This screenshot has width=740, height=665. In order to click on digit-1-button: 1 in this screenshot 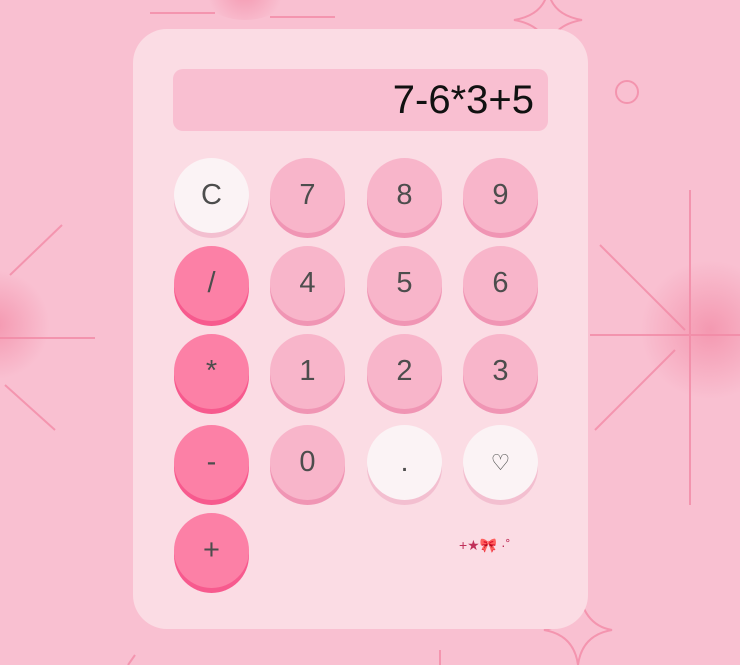, I will do `click(307, 371)`.